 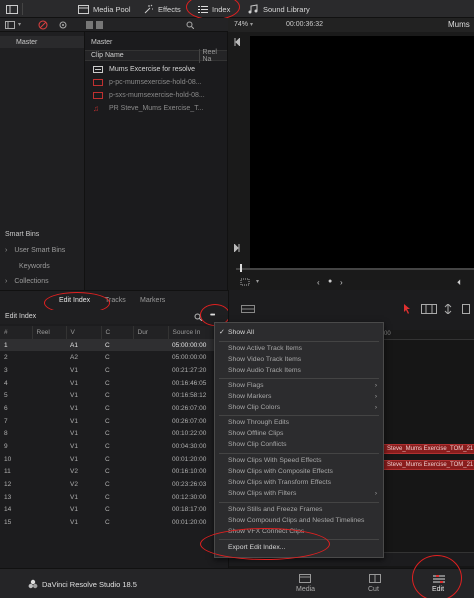 I want to click on table-row: 8 V1 C 00:10:22:00, so click(x=114, y=434).